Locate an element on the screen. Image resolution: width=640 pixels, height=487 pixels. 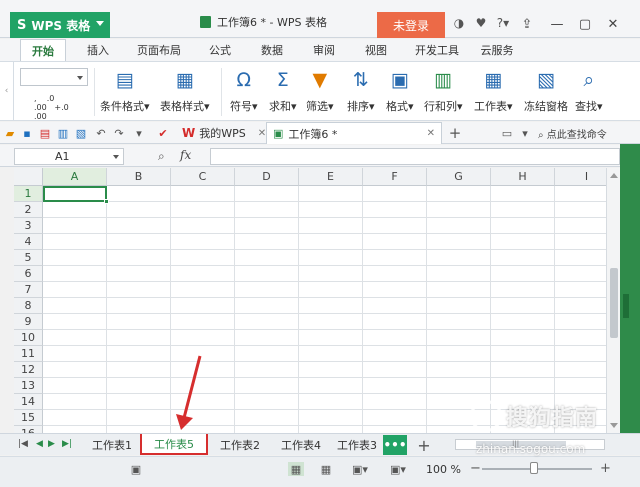
shirt-icon: ♥ is located at coordinates (481, 23).